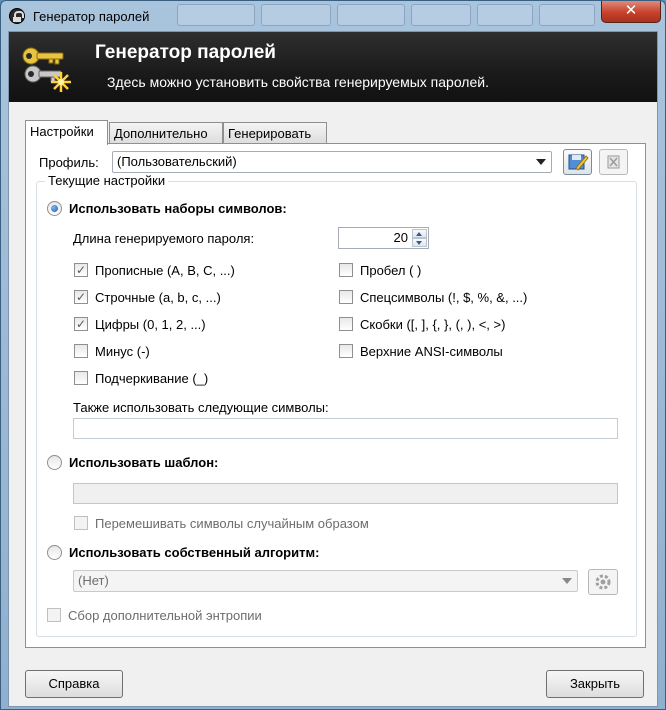  I want to click on special-checkbox, so click(346, 297).